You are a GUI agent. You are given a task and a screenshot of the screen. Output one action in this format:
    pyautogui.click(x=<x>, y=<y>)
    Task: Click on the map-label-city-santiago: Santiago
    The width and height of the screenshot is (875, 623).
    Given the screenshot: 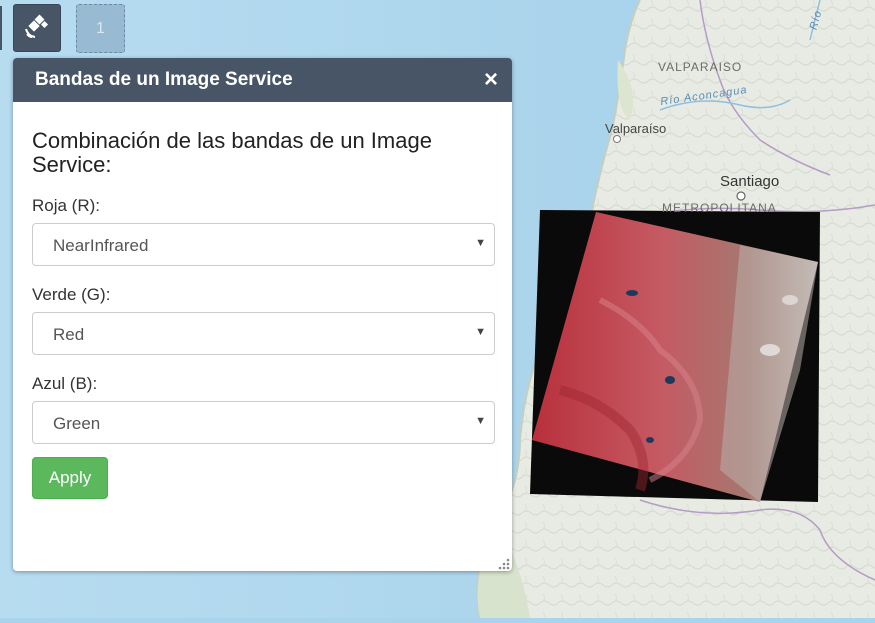 What is the action you would take?
    pyautogui.click(x=750, y=181)
    